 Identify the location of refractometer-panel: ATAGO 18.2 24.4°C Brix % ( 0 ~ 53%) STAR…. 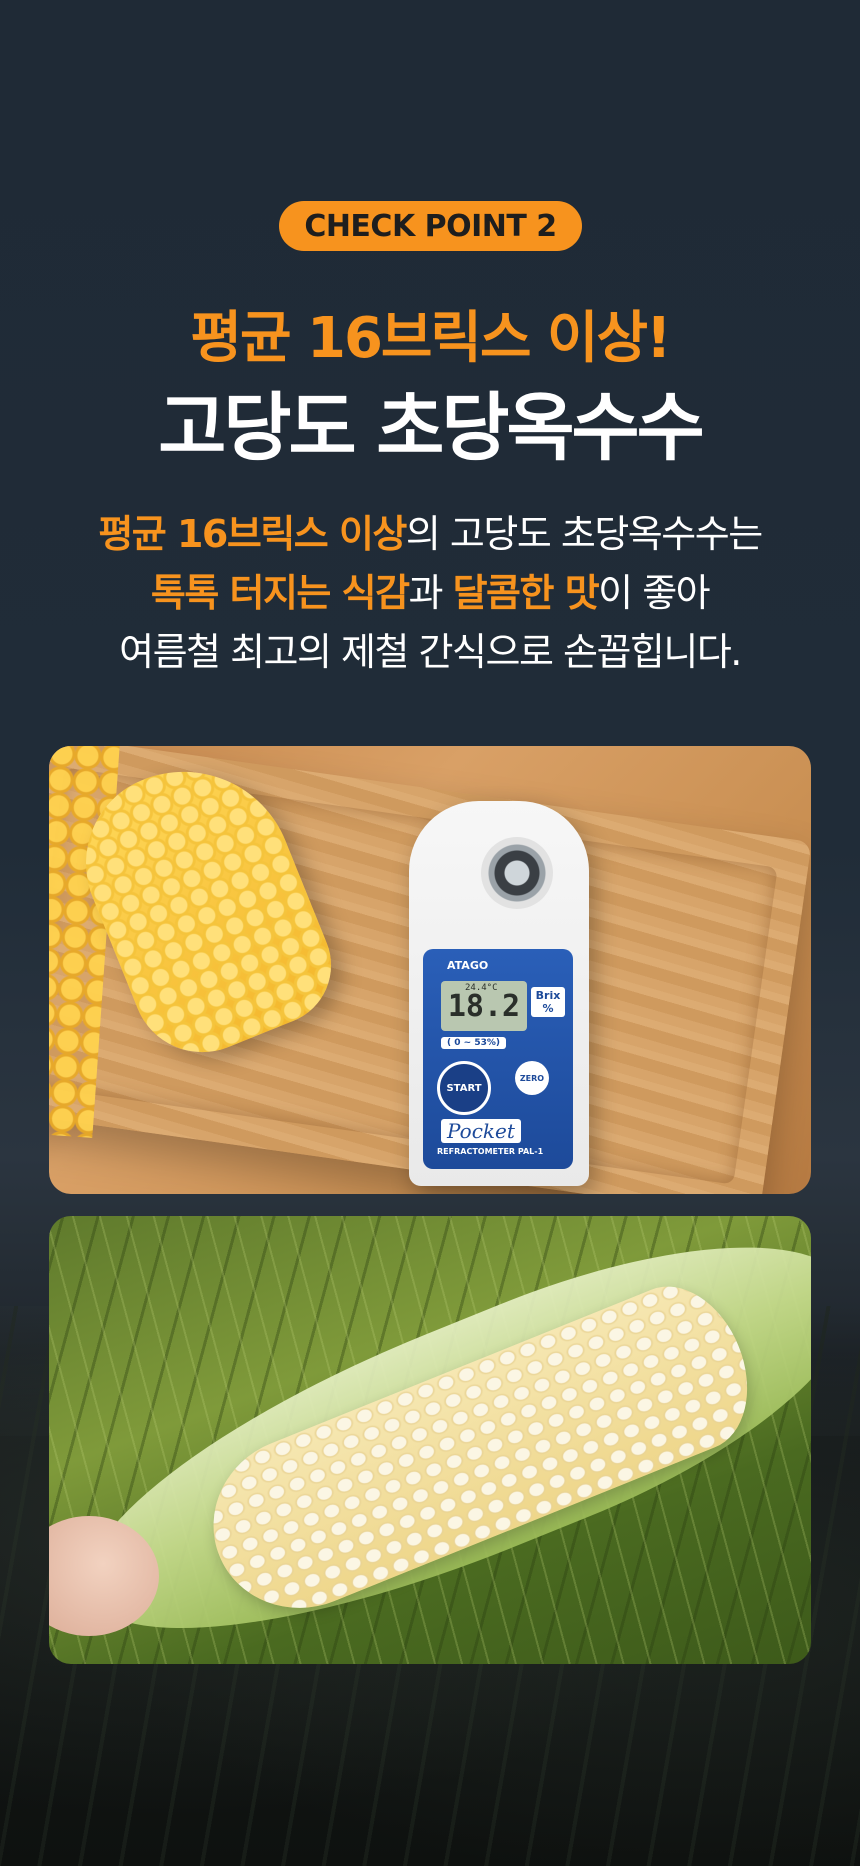
(498, 1059).